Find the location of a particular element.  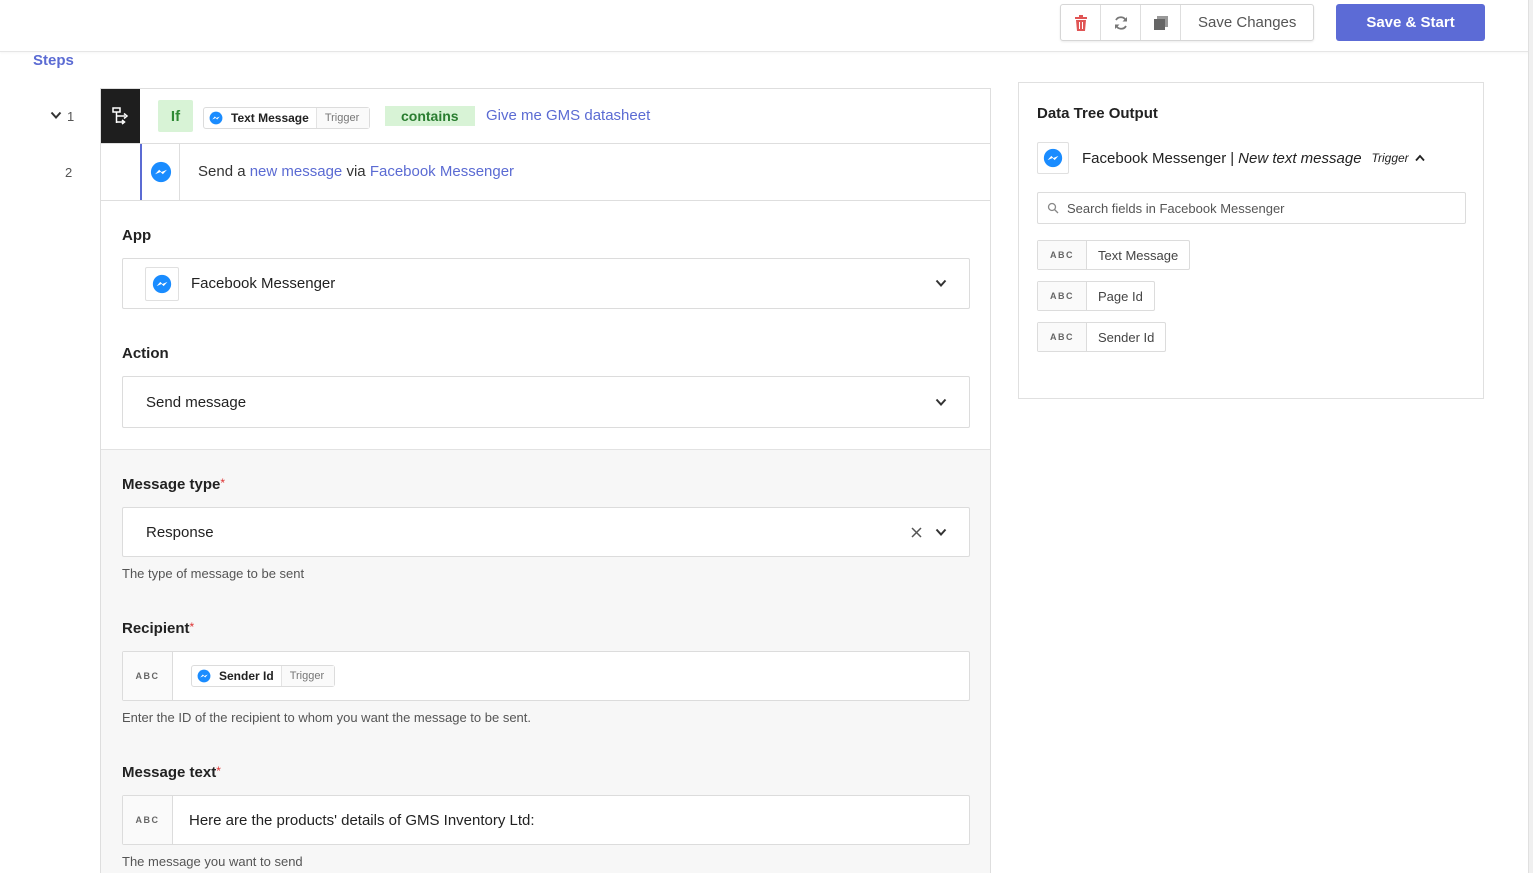

message-type-select: Response is located at coordinates (546, 532).